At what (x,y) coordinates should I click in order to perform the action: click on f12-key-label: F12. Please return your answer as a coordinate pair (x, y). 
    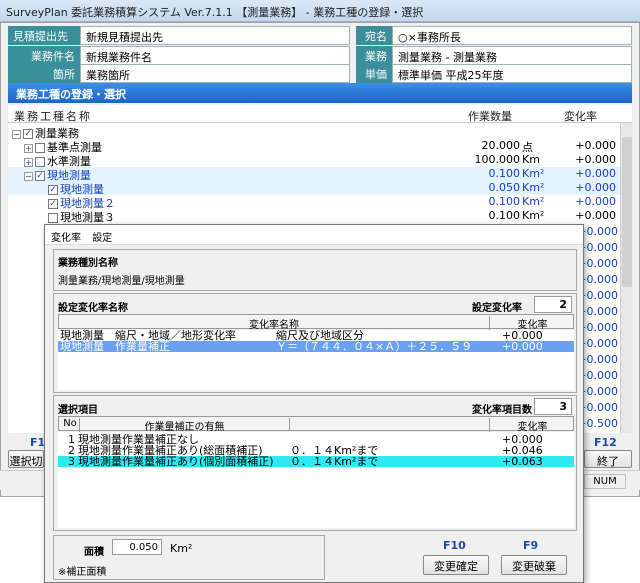
    Looking at the image, I should click on (605, 442).